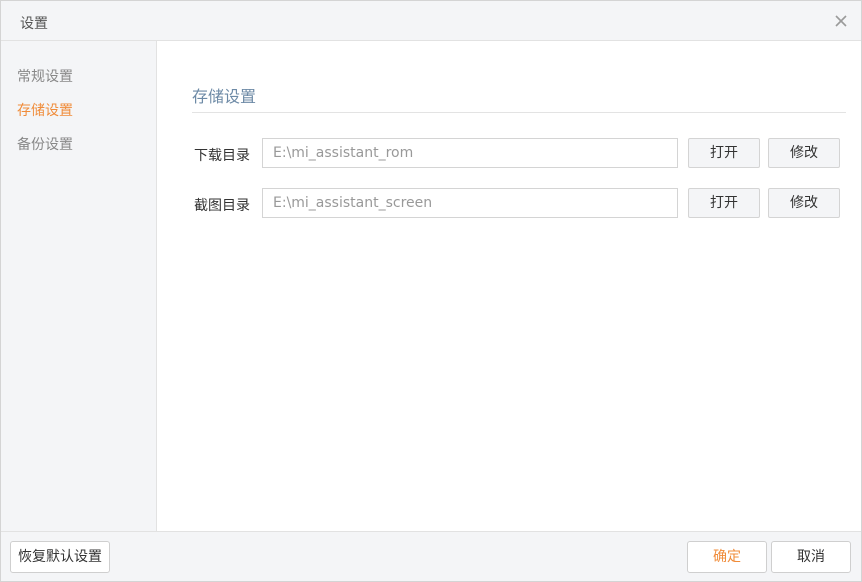 This screenshot has width=862, height=582. I want to click on screenshot-dir-input, so click(470, 203).